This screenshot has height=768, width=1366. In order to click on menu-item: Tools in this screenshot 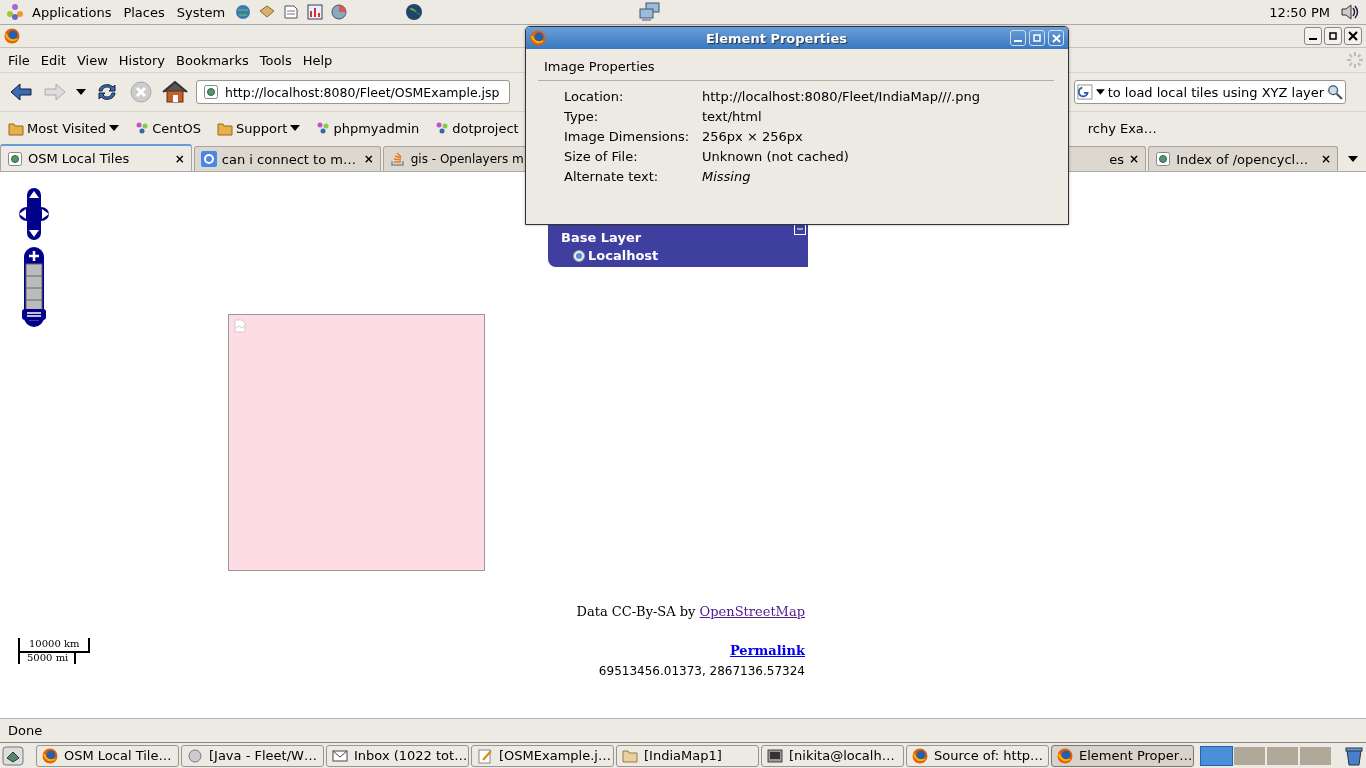, I will do `click(275, 60)`.